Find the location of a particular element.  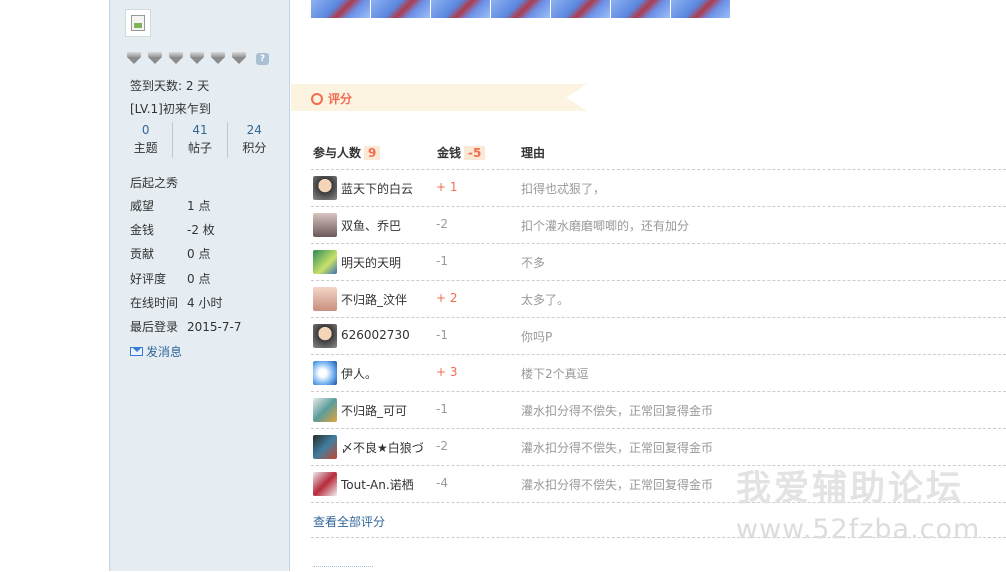

detail-key: 贡献 is located at coordinates (142, 254).